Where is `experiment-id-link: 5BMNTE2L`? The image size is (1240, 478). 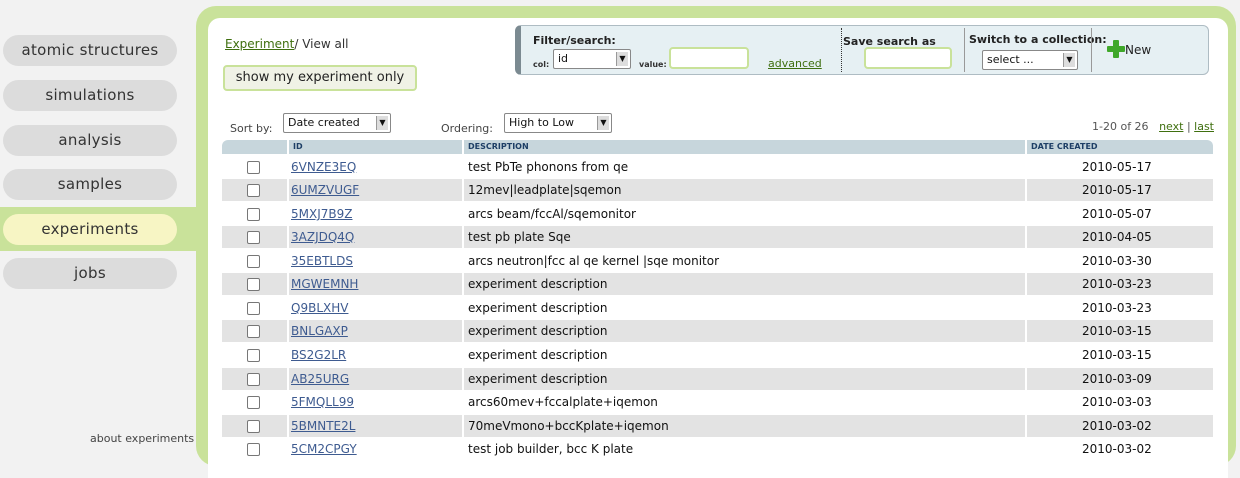 experiment-id-link: 5BMNTE2L is located at coordinates (323, 426).